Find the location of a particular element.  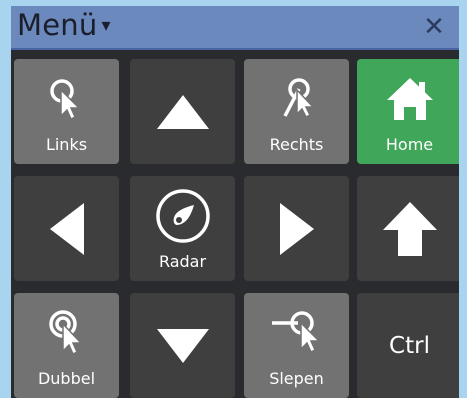

radar-label: Radar is located at coordinates (182, 261).